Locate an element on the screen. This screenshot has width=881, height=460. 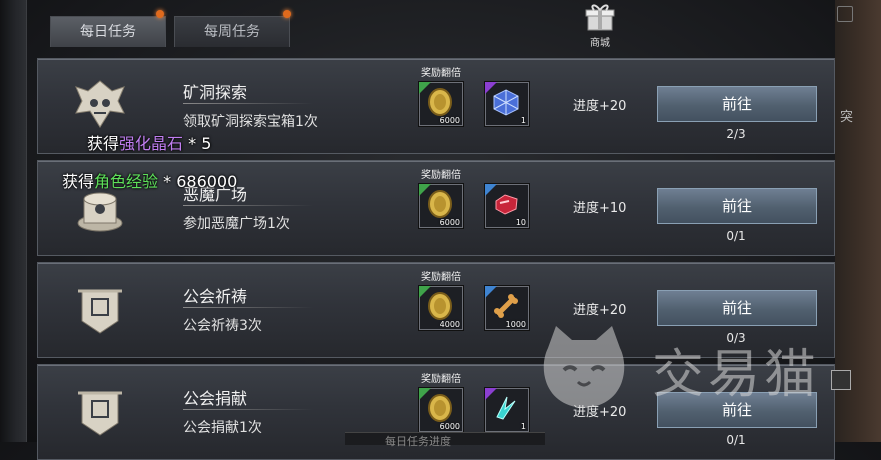
blue-crystal-icon is located at coordinates (506, 408).